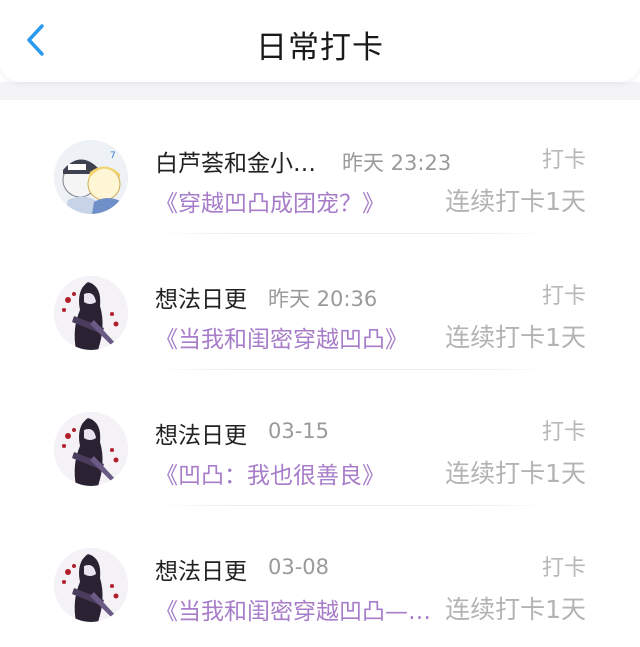  What do you see at coordinates (323, 299) in the screenshot?
I see `timestamp: 昨天 20:36` at bounding box center [323, 299].